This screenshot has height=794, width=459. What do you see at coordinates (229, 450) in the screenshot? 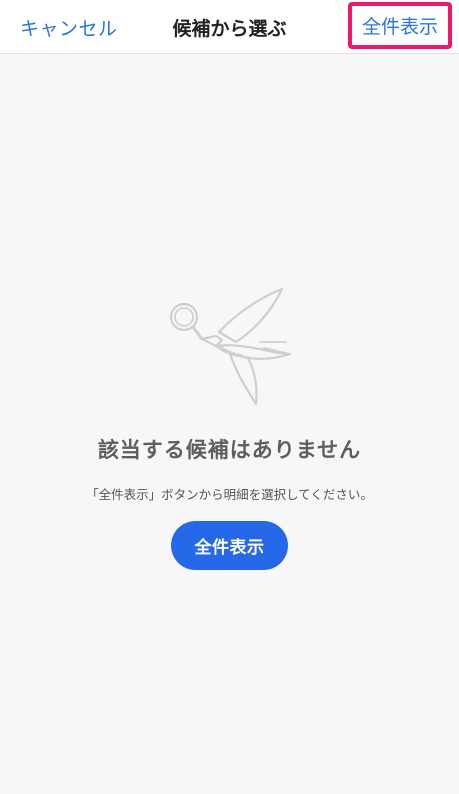
I see `empty-state-title: 該当する候補はありません` at bounding box center [229, 450].